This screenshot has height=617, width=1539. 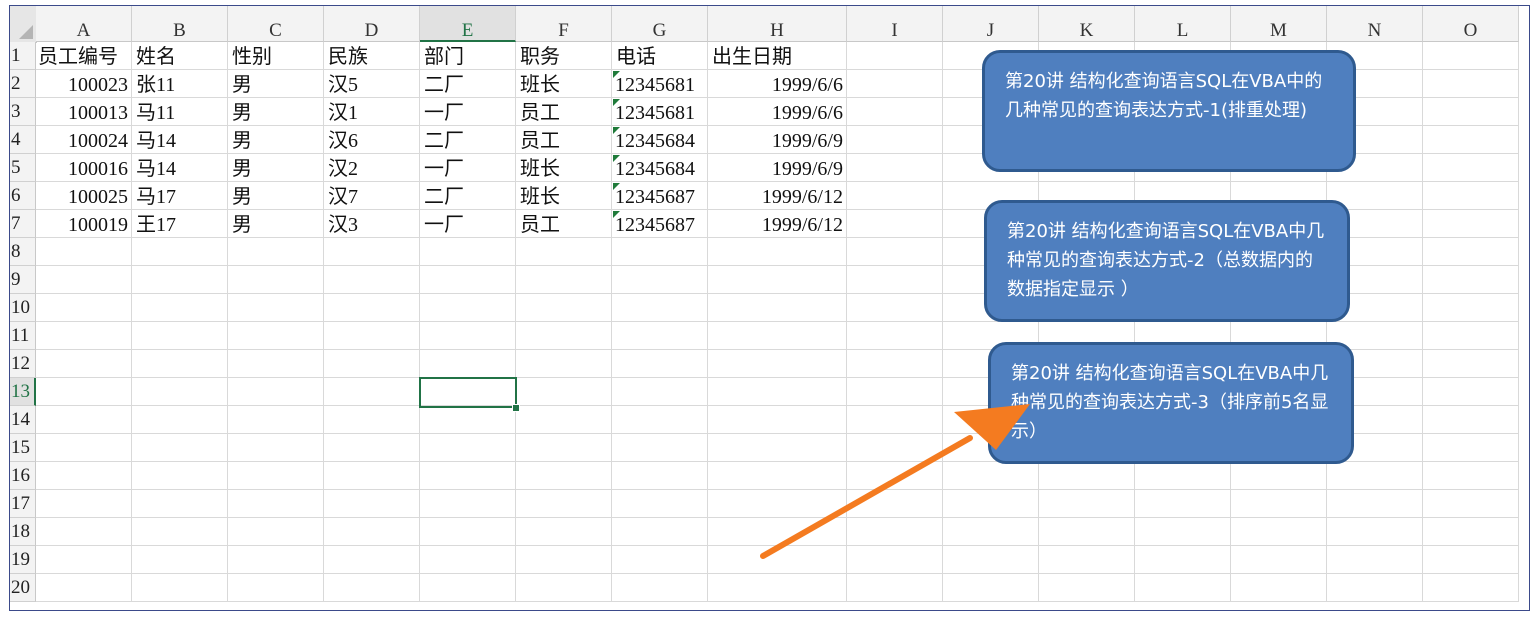 I want to click on arrow-shaft, so click(x=866, y=497).